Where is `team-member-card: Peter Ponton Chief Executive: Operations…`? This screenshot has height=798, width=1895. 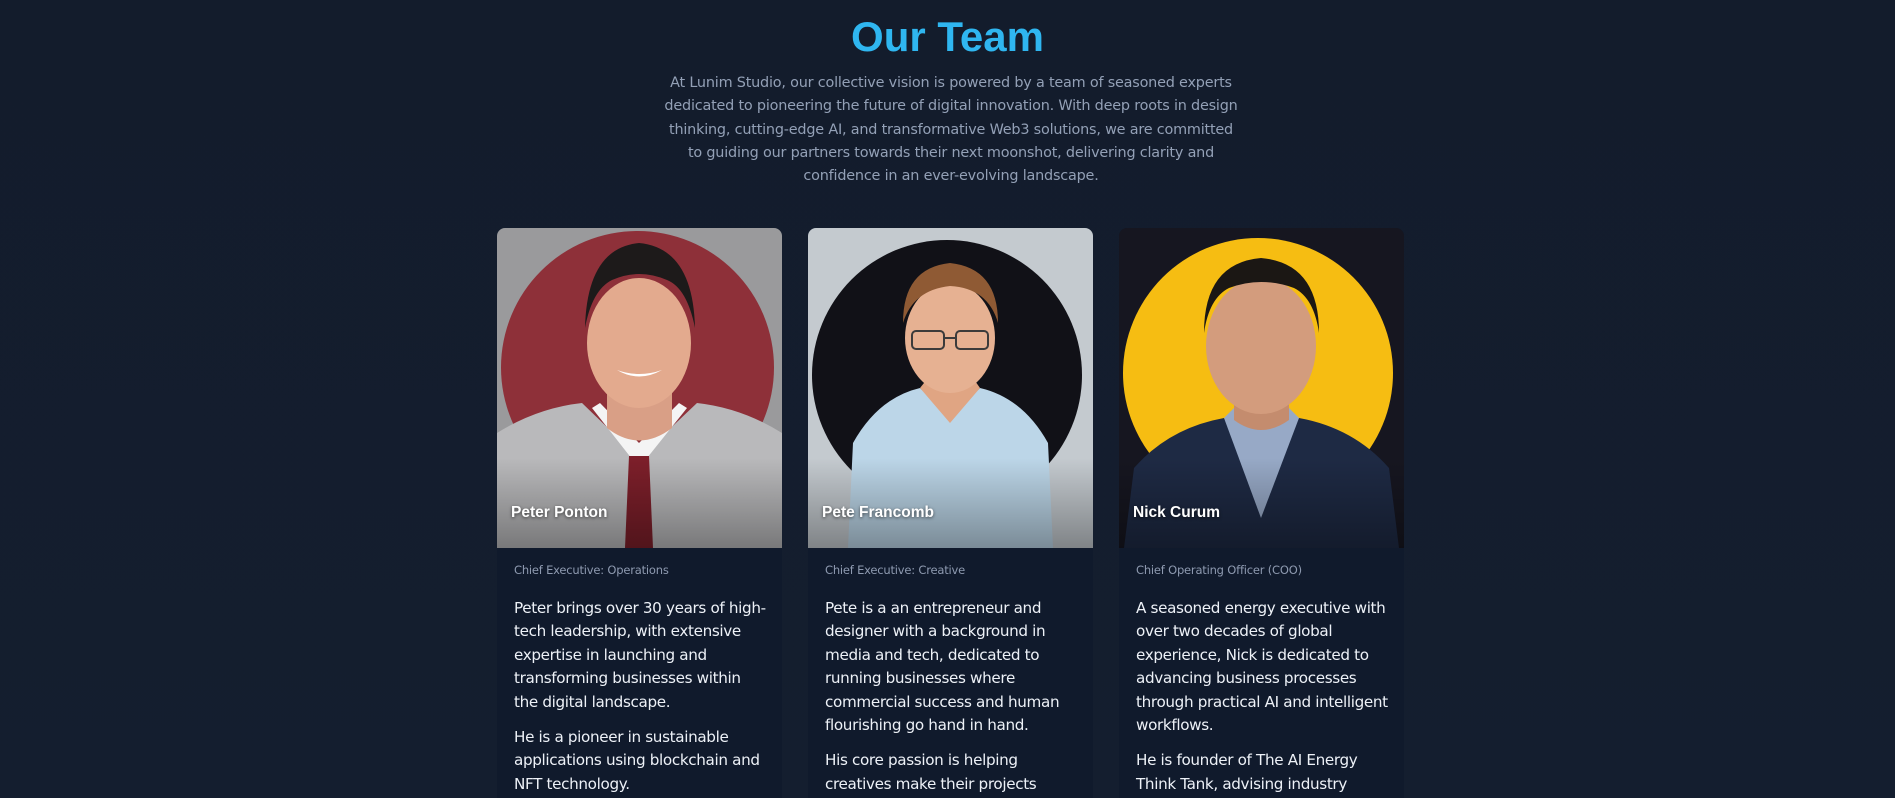 team-member-card: Peter Ponton Chief Executive: Operations… is located at coordinates (639, 513).